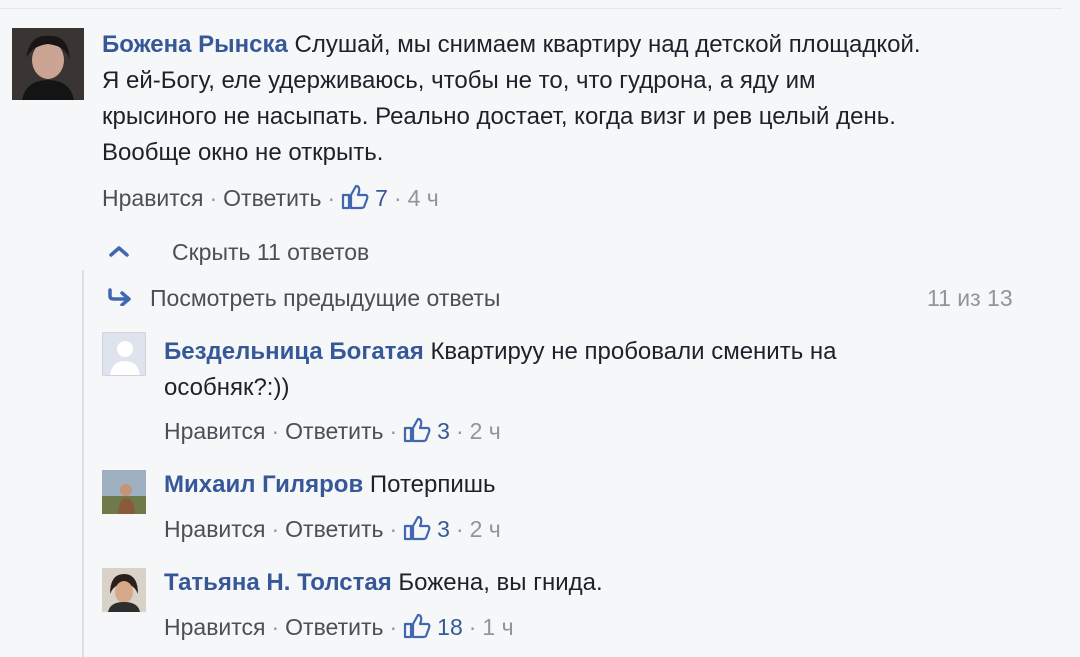 This screenshot has height=657, width=1080. What do you see at coordinates (83, 463) in the screenshot?
I see `thread-line` at bounding box center [83, 463].